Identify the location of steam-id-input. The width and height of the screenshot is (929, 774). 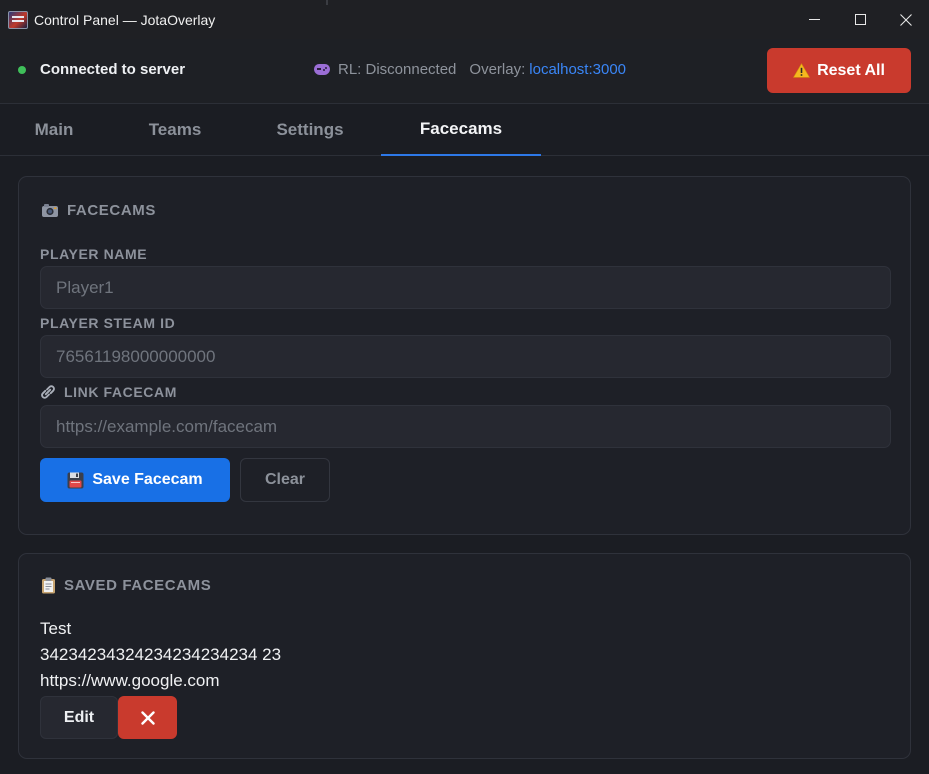
(465, 356).